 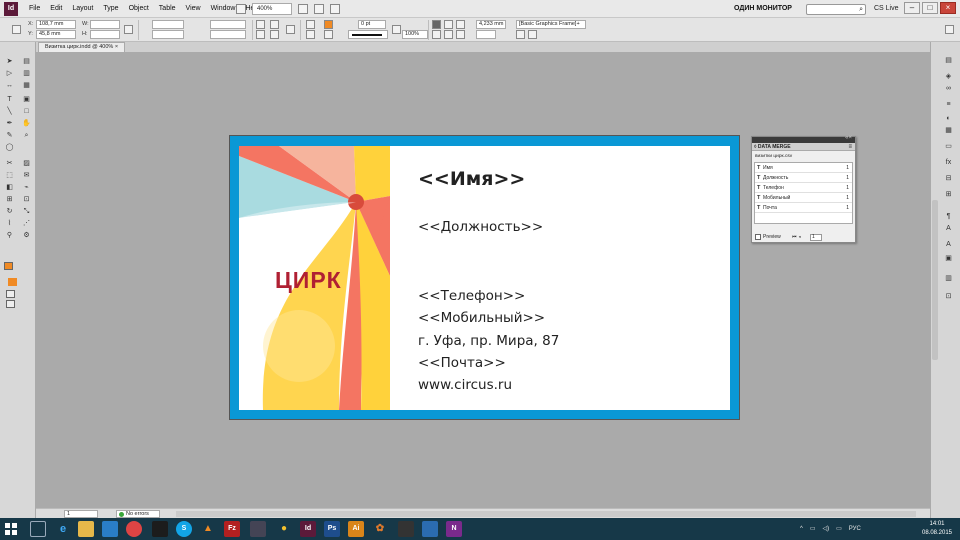 What do you see at coordinates (310, 34) in the screenshot?
I see `select-content-icon` at bounding box center [310, 34].